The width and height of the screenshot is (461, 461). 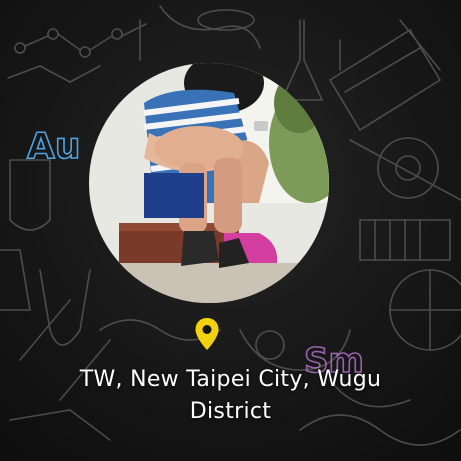 What do you see at coordinates (54, 146) in the screenshot?
I see `au-symbol: Au` at bounding box center [54, 146].